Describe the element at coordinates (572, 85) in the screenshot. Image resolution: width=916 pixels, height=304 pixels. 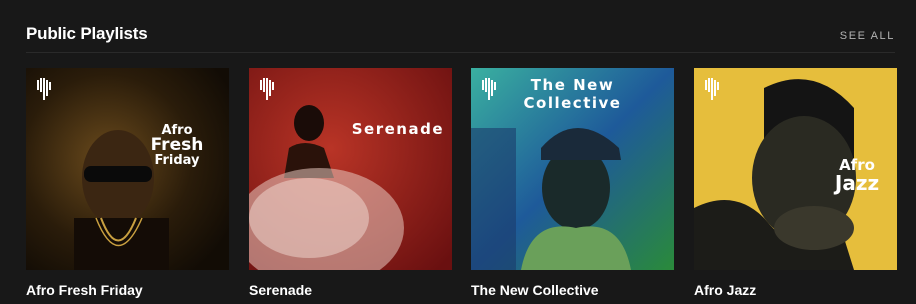
I see `cover-line: The New` at that location.